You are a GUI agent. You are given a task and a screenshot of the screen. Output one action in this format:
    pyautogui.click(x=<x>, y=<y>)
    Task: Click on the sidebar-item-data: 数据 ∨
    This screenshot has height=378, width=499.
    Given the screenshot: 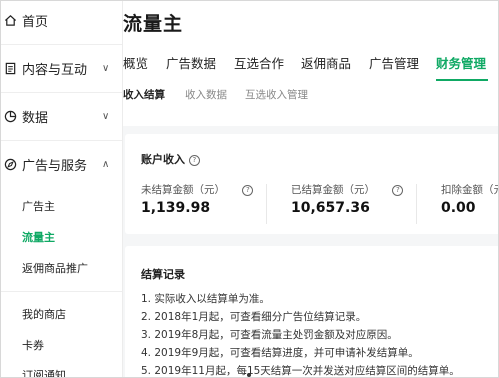 What is the action you would take?
    pyautogui.click(x=61, y=116)
    